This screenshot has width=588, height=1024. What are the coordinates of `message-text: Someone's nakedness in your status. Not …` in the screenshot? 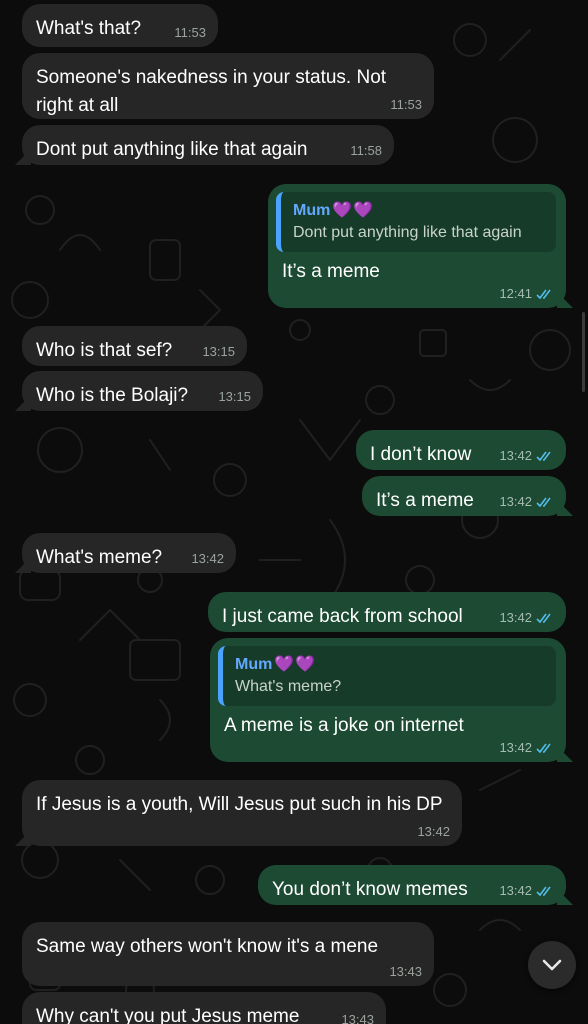 It's located at (211, 91).